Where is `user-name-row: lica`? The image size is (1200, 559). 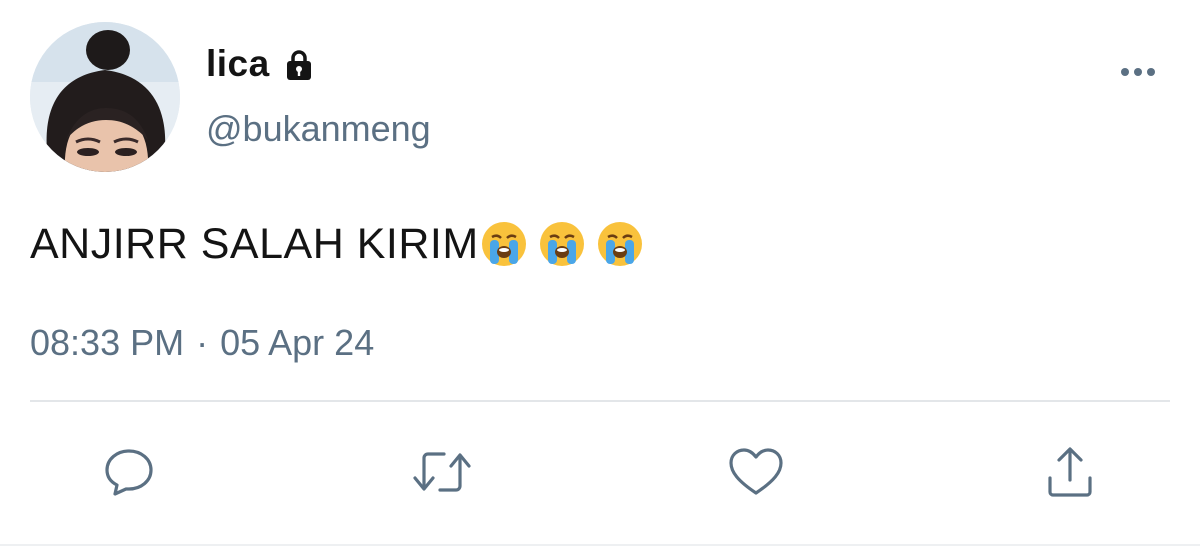
user-name-row: lica is located at coordinates (261, 64).